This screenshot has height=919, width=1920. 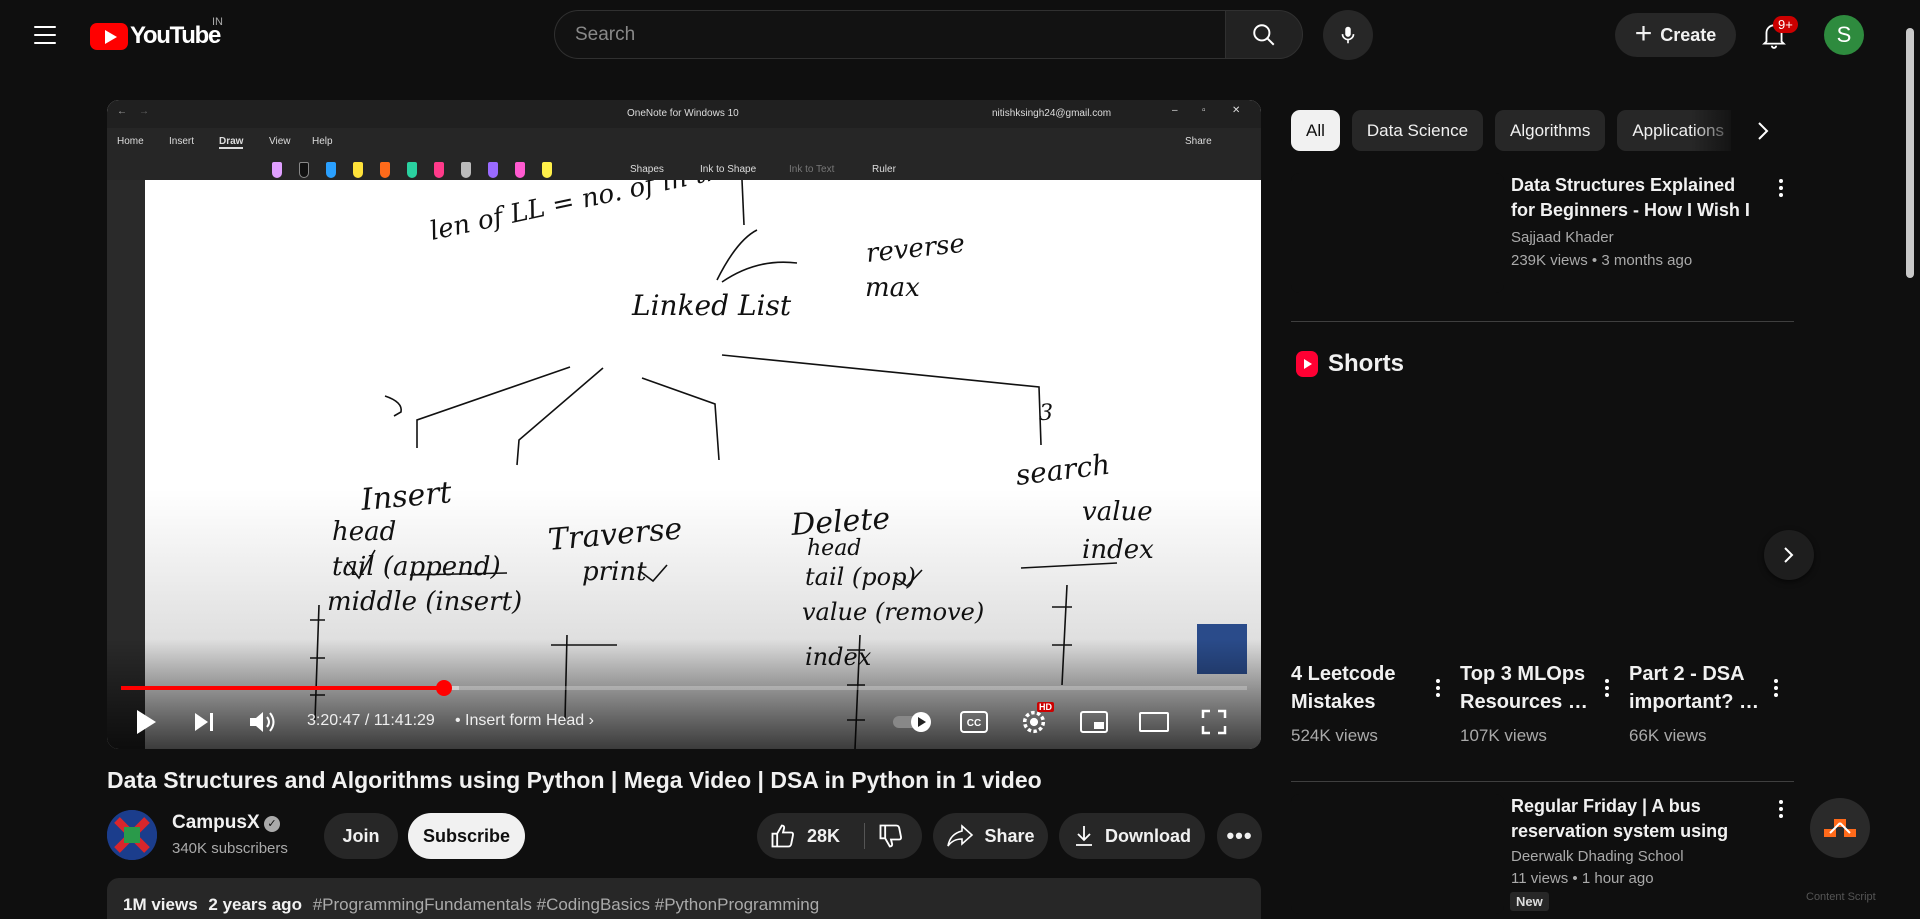 I want to click on onenote-title: OneNote for Windows 10, so click(x=683, y=113).